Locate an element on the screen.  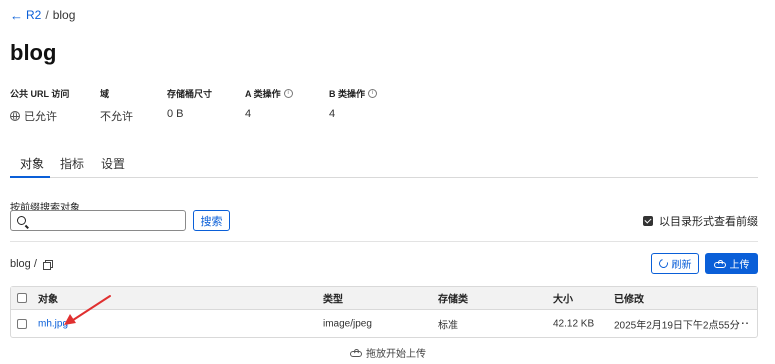
stat-value: 4 is located at coordinates (332, 114).